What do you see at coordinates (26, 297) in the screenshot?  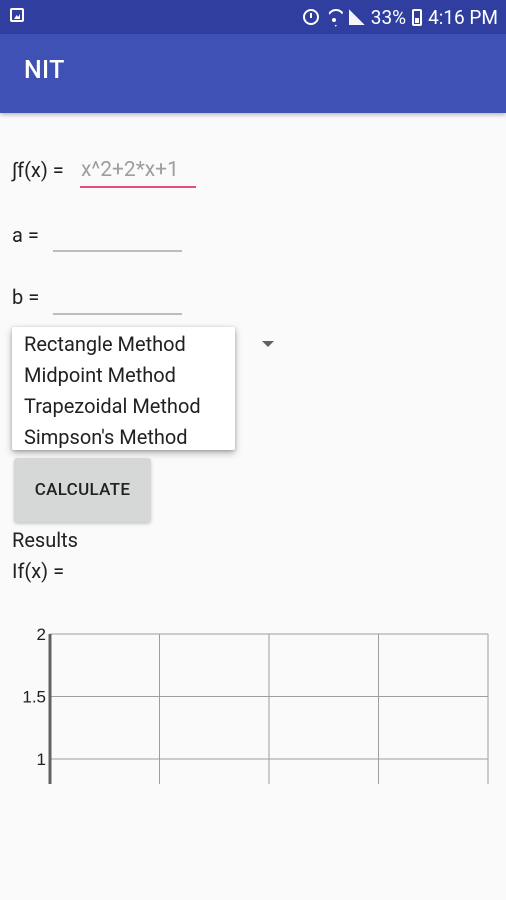 I see `b-label: b =` at bounding box center [26, 297].